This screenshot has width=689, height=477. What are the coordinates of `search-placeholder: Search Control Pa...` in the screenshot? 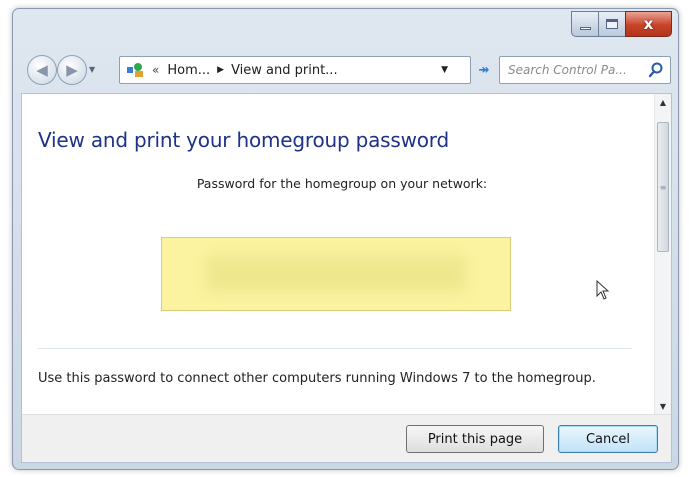 It's located at (567, 70).